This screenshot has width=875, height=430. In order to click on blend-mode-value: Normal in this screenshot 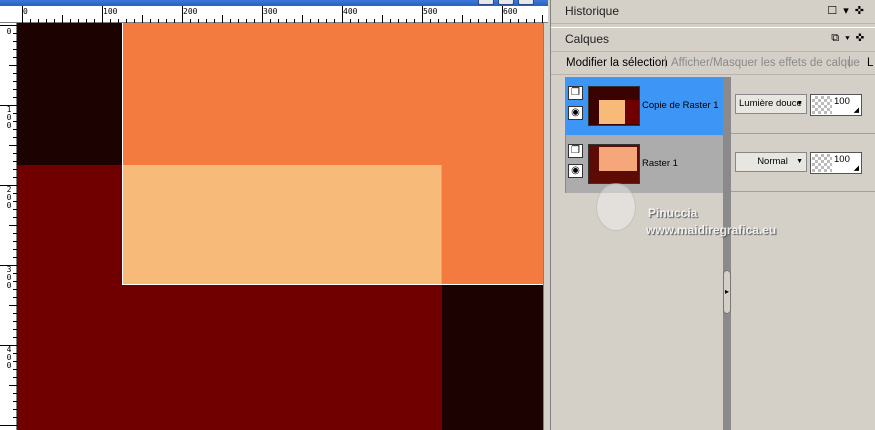, I will do `click(772, 161)`.